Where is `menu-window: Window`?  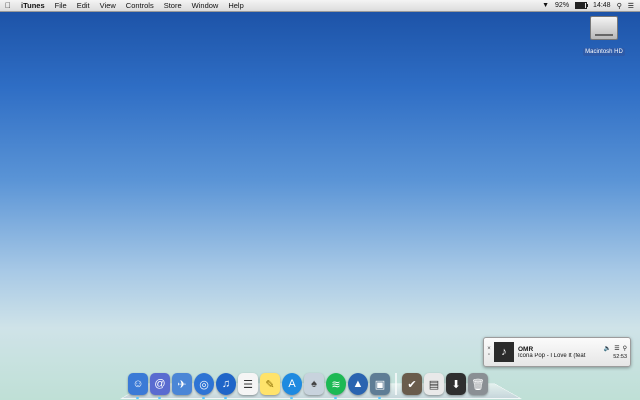
menu-window: Window is located at coordinates (205, 6).